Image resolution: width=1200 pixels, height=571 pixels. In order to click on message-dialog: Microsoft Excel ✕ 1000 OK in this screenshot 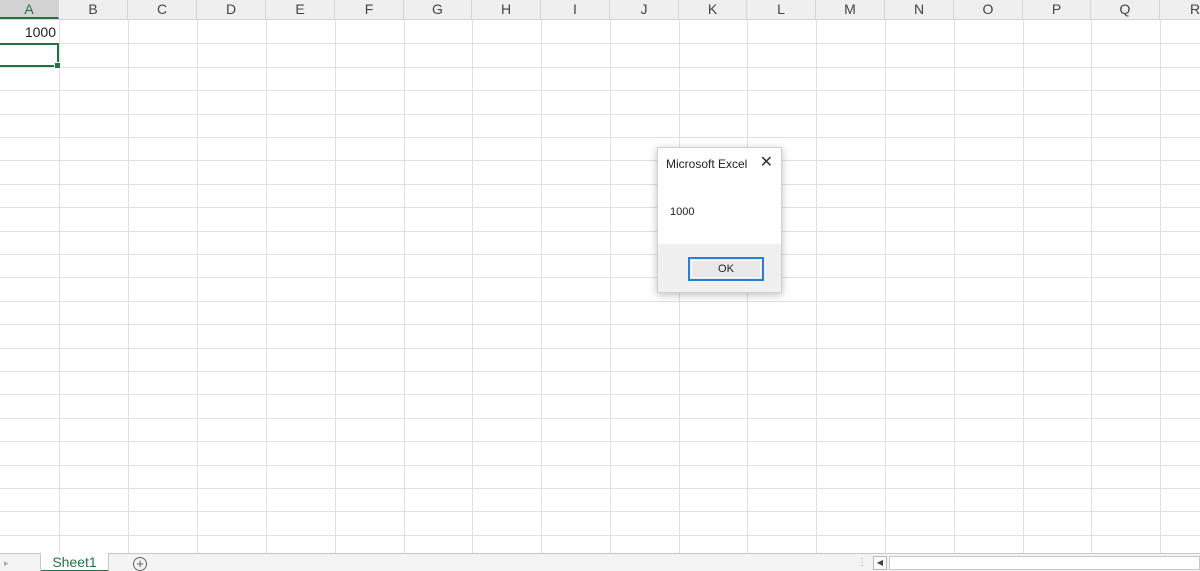, I will do `click(719, 220)`.